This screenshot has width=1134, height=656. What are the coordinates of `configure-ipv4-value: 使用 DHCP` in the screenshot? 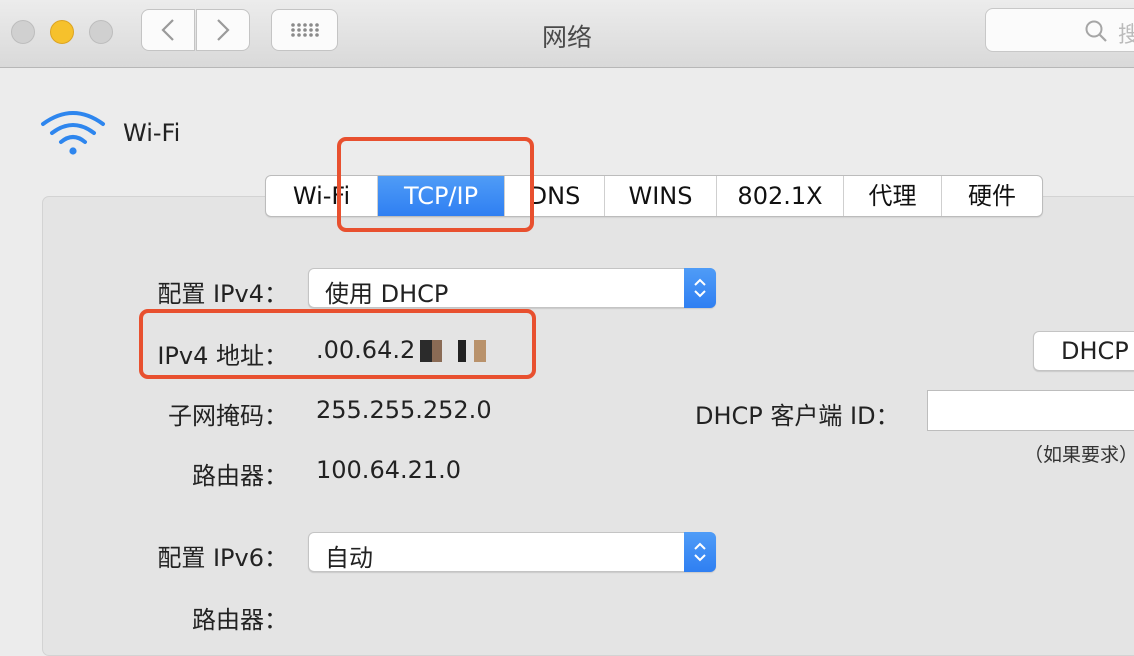 It's located at (387, 294).